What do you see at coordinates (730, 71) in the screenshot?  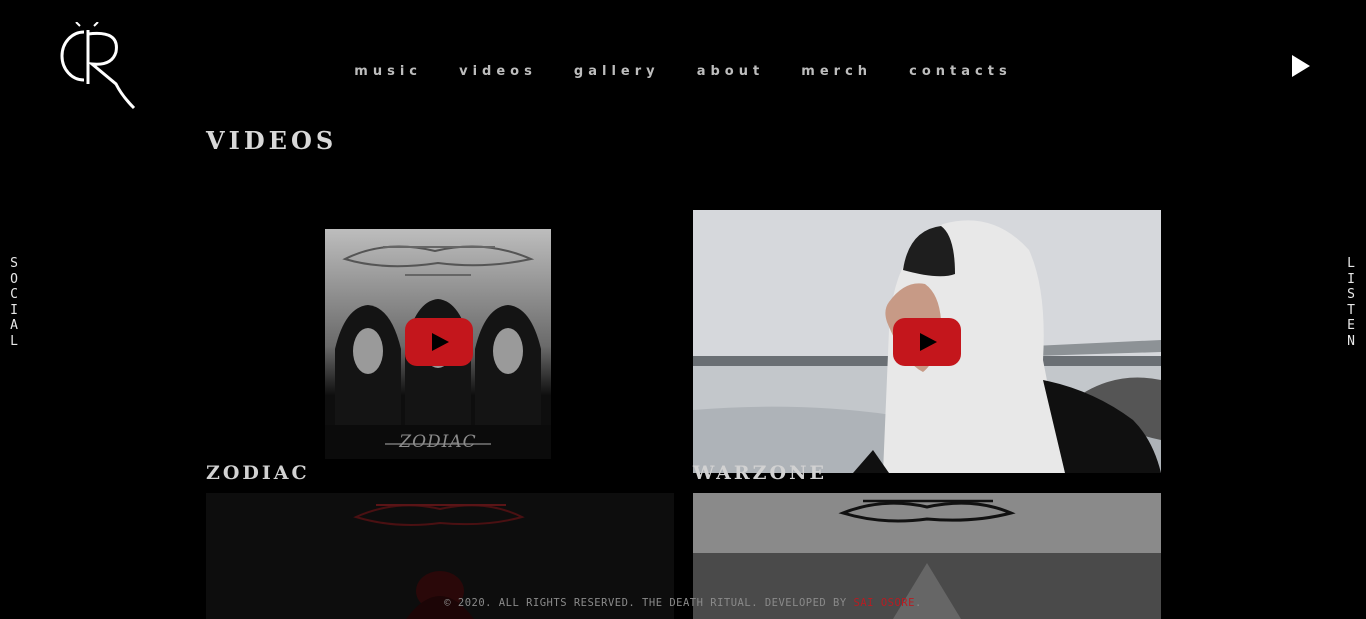 I see `nav-about: about` at bounding box center [730, 71].